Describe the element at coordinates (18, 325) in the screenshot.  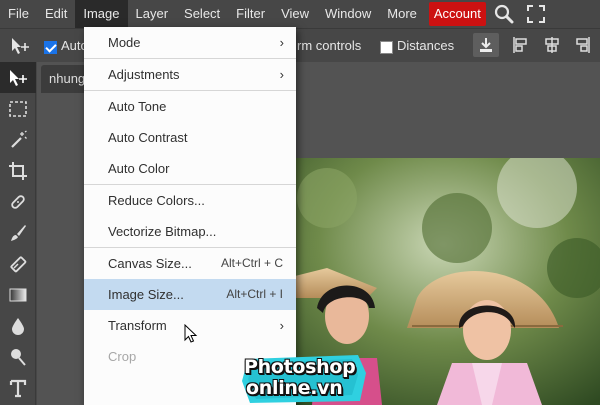
I see `blur-tool-icon` at that location.